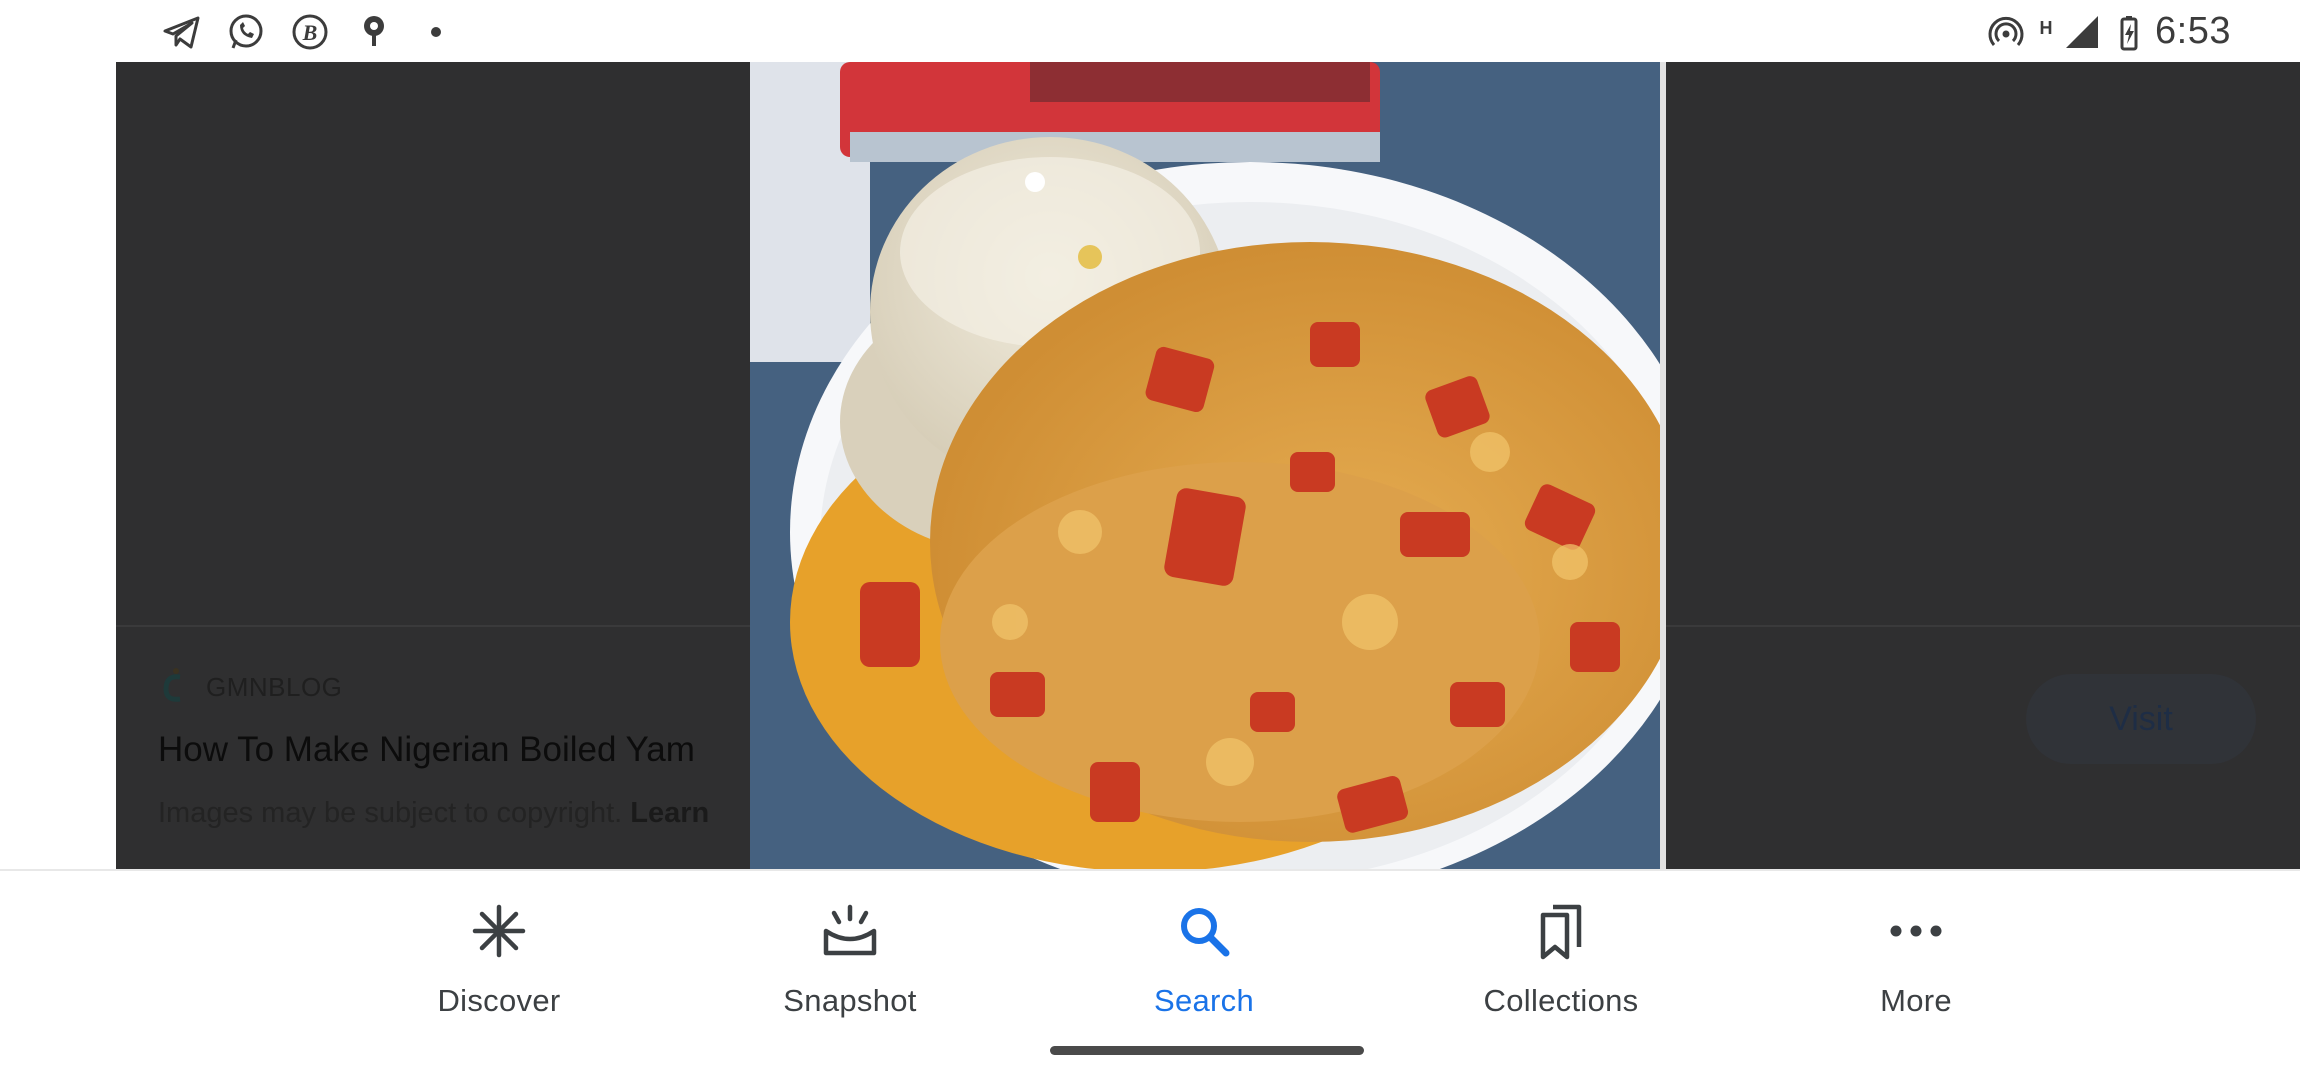 This screenshot has height=1079, width=2300. What do you see at coordinates (1150, 31) in the screenshot?
I see `status-bar: B H 6:53` at bounding box center [1150, 31].